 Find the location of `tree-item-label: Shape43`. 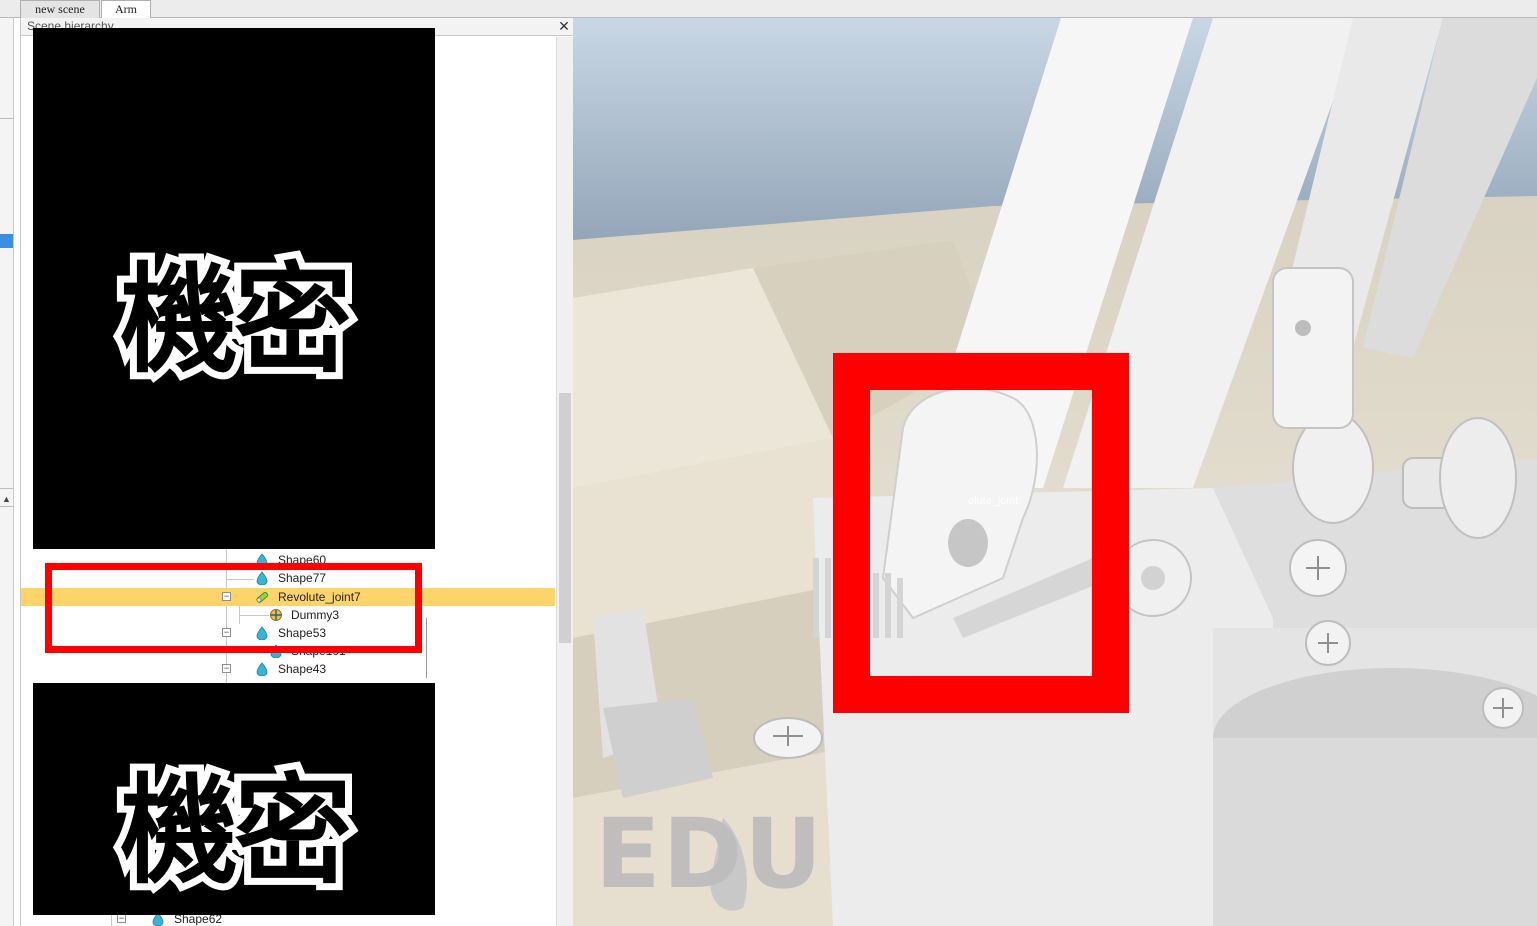

tree-item-label: Shape43 is located at coordinates (302, 669).